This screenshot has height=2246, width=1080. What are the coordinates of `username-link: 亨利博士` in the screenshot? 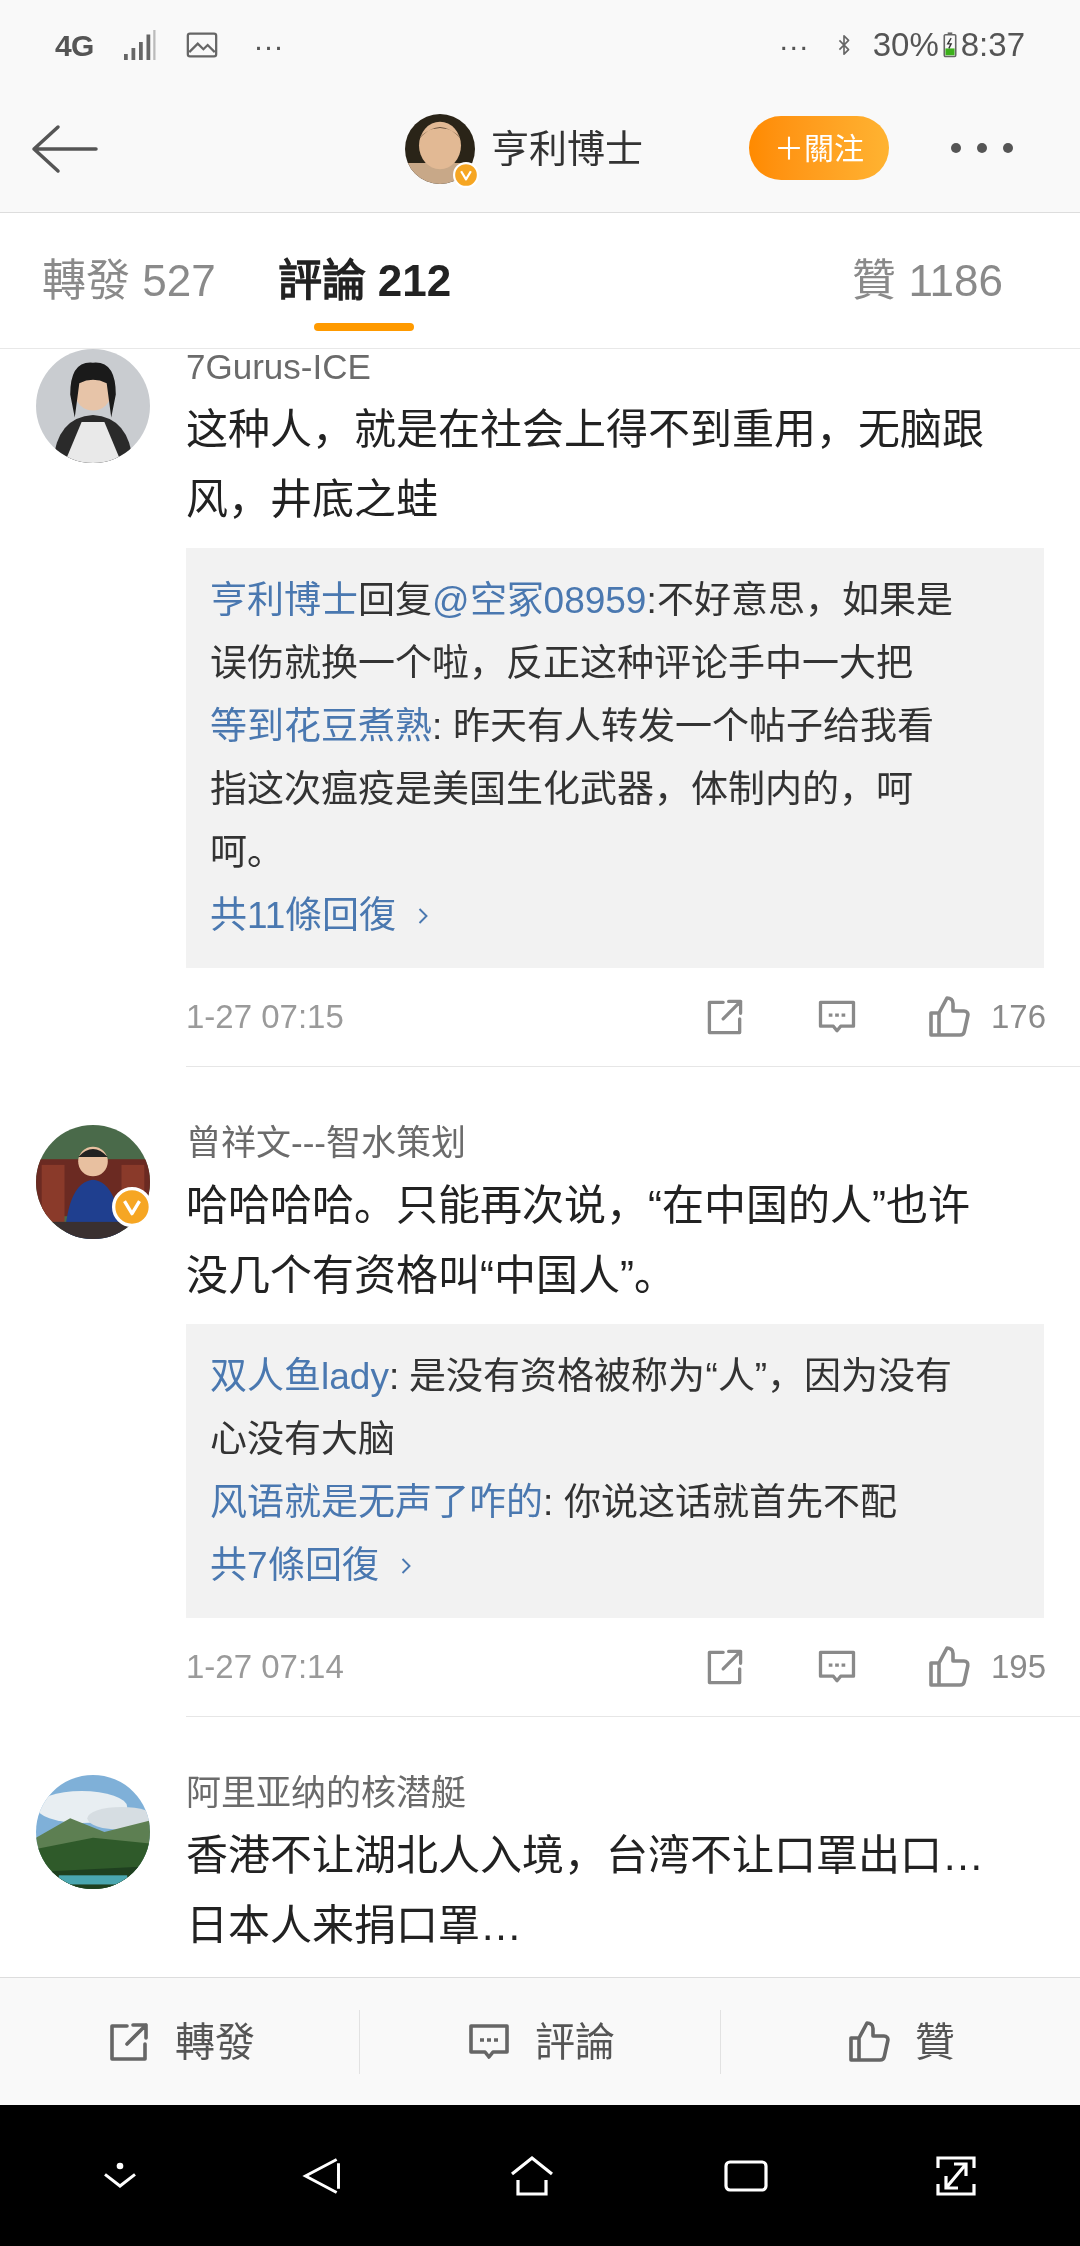 It's located at (284, 600).